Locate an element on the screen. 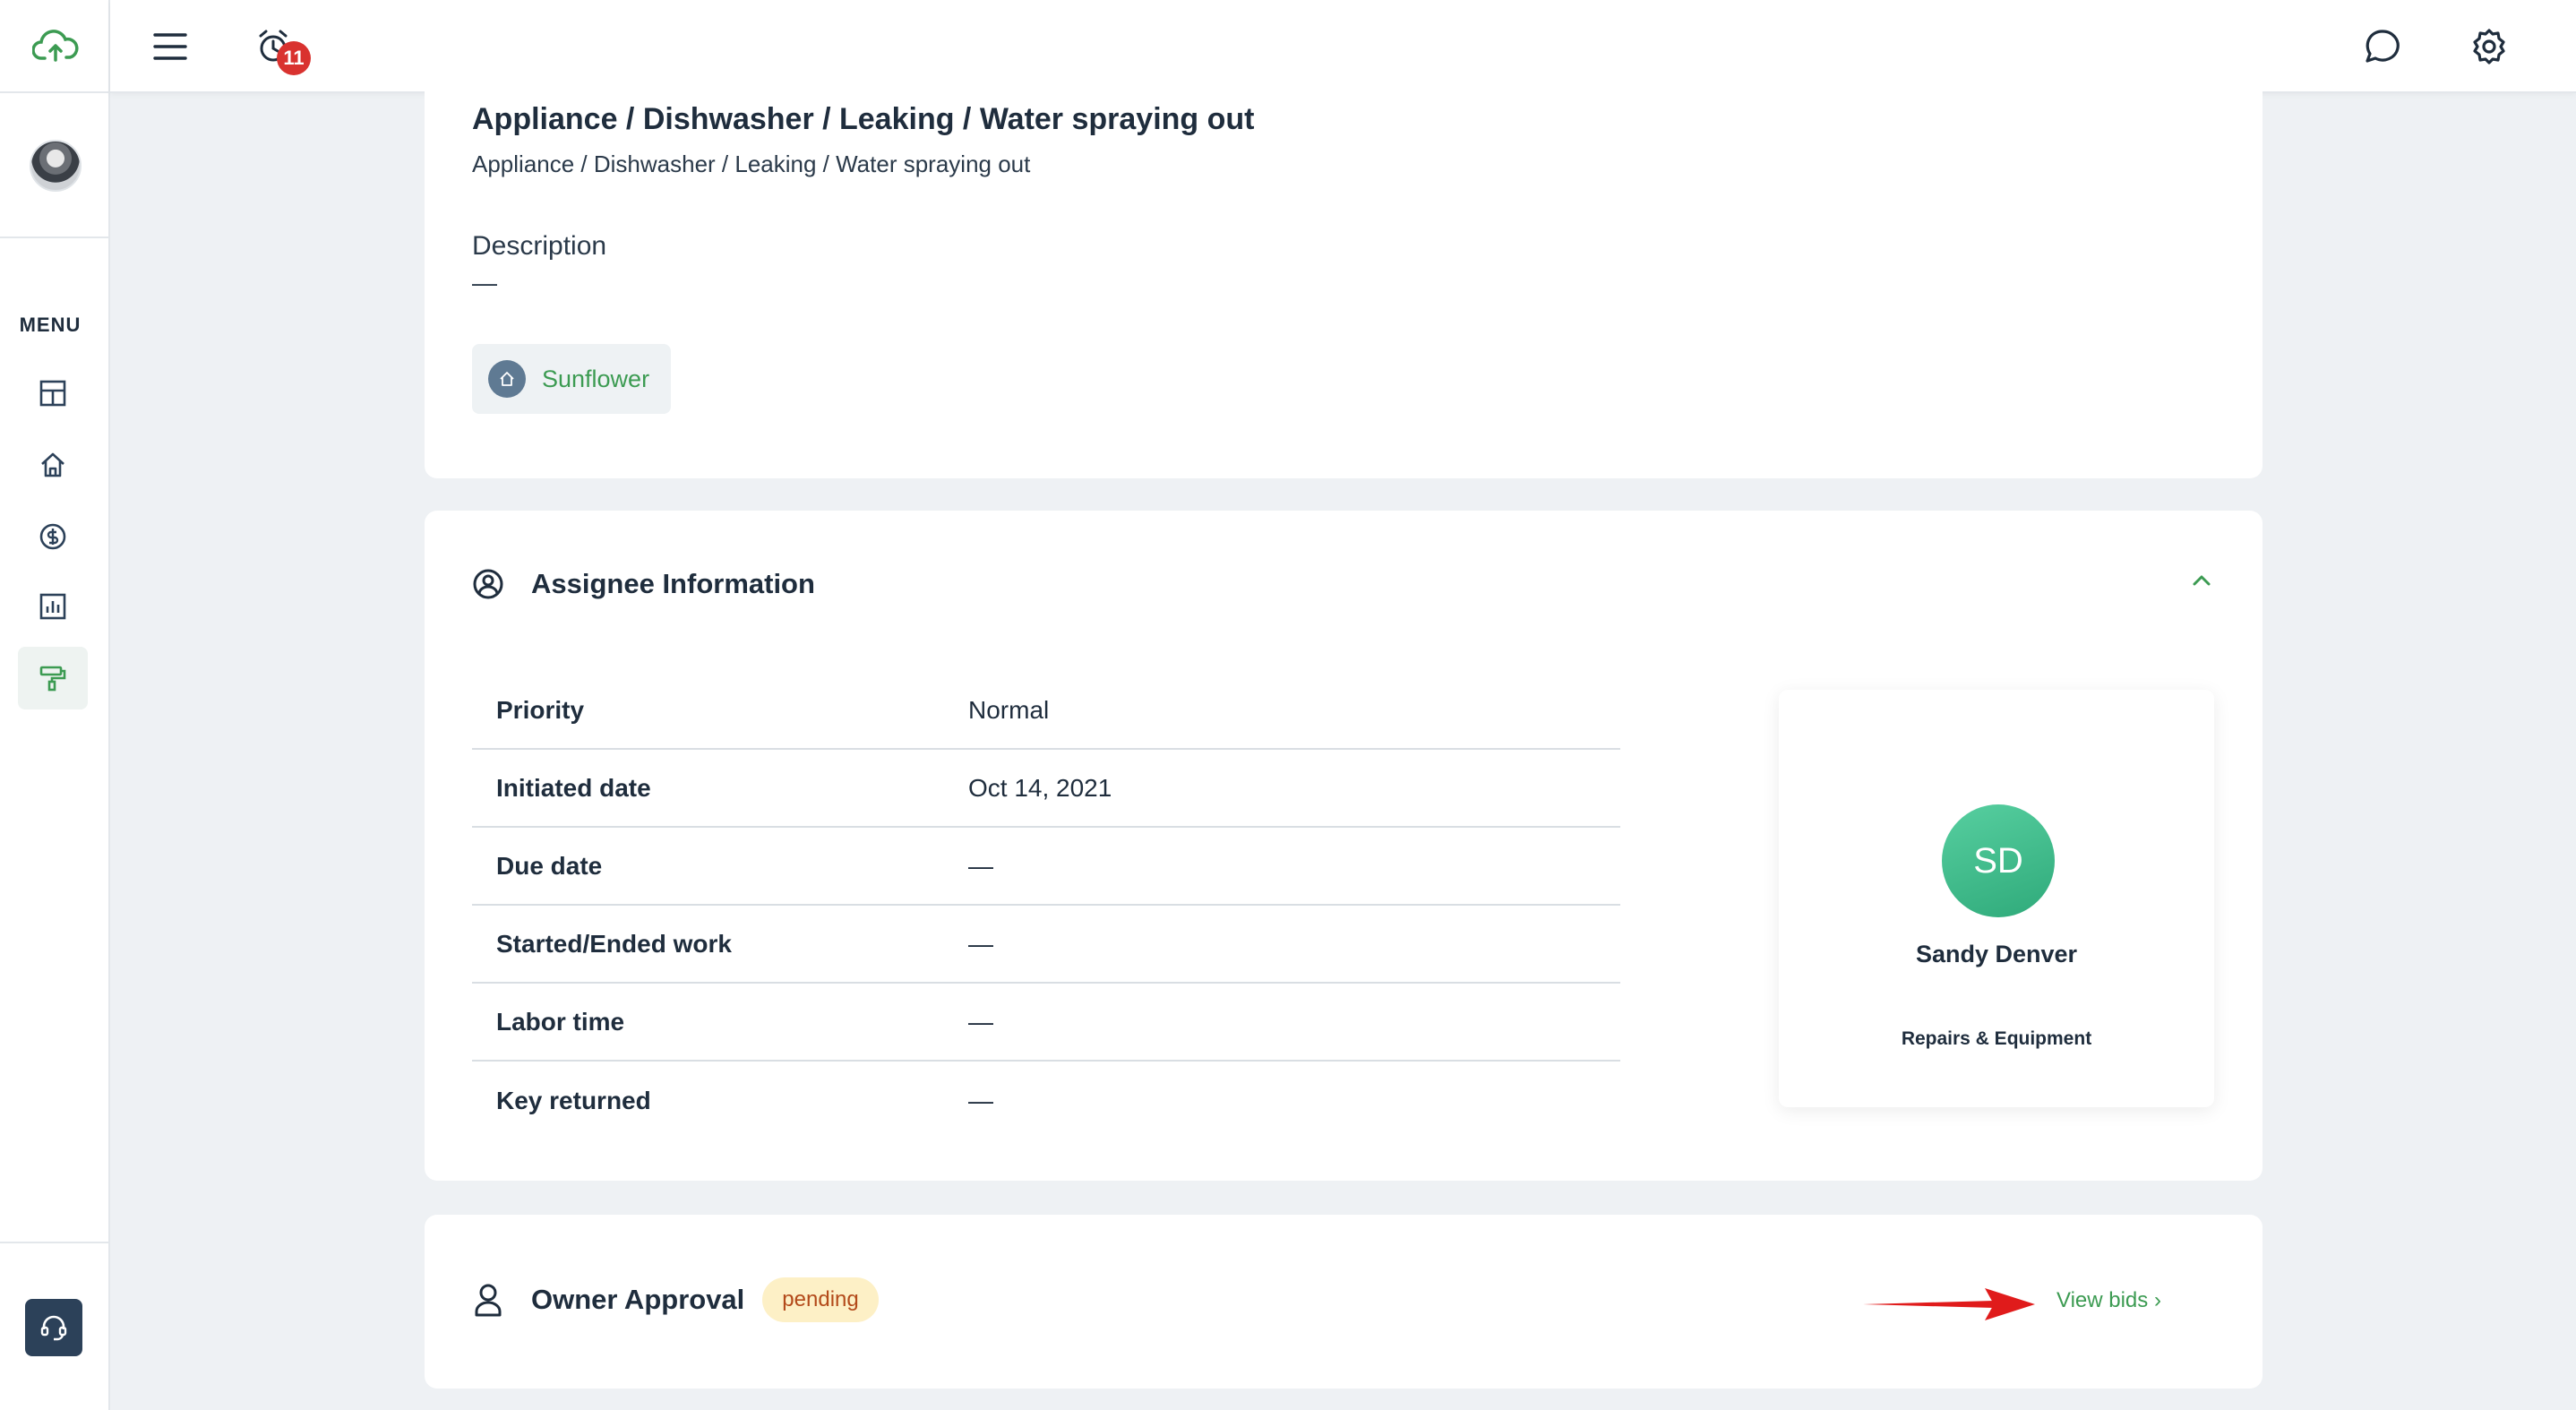  support-button is located at coordinates (53, 1327).